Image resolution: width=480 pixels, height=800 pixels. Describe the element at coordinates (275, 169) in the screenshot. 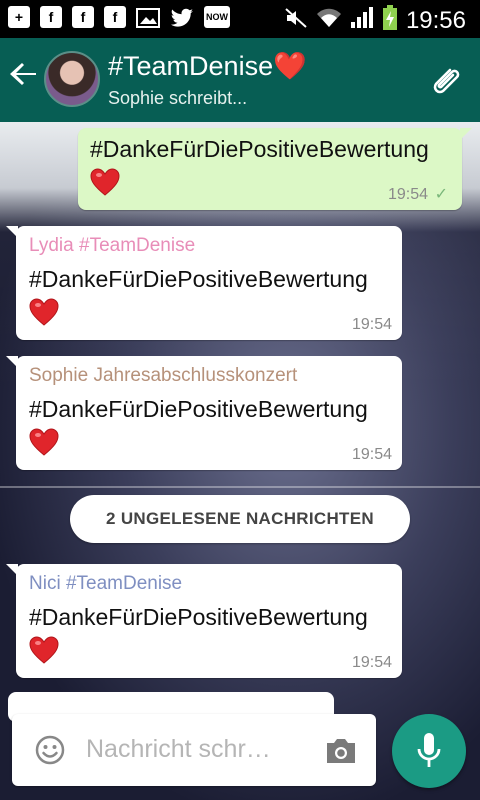

I see `message-outgoing: #DankeFürDiePositiveBewertung 19:54 ✓` at that location.